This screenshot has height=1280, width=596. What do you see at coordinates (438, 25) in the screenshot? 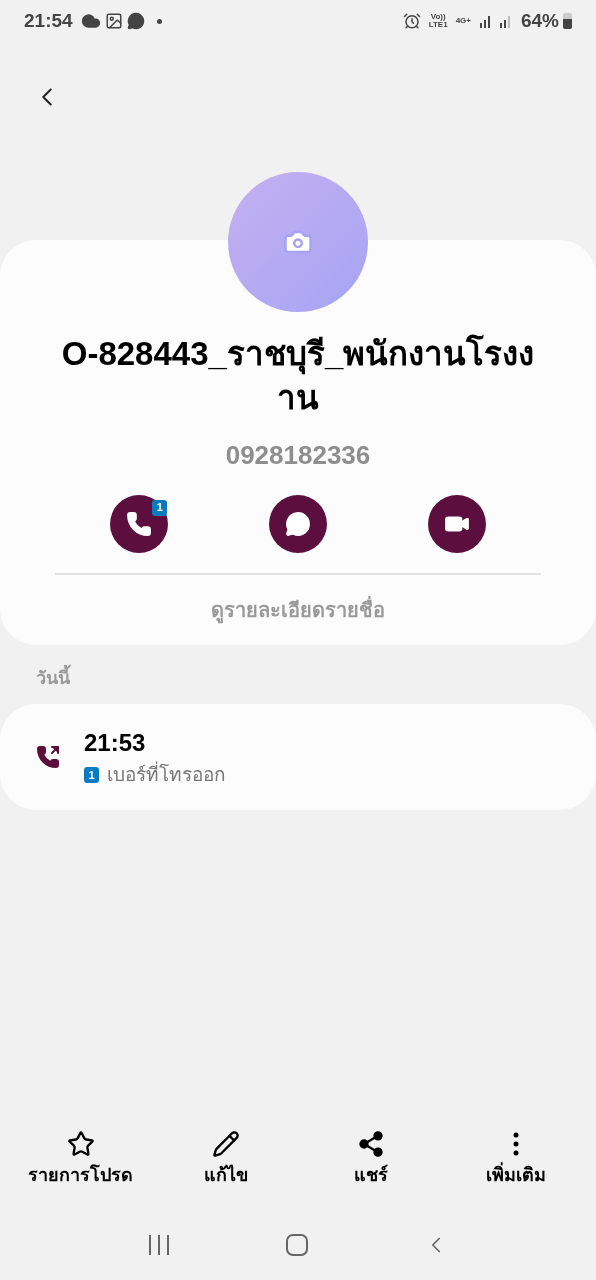
I see `lte-label: LTE1` at bounding box center [438, 25].